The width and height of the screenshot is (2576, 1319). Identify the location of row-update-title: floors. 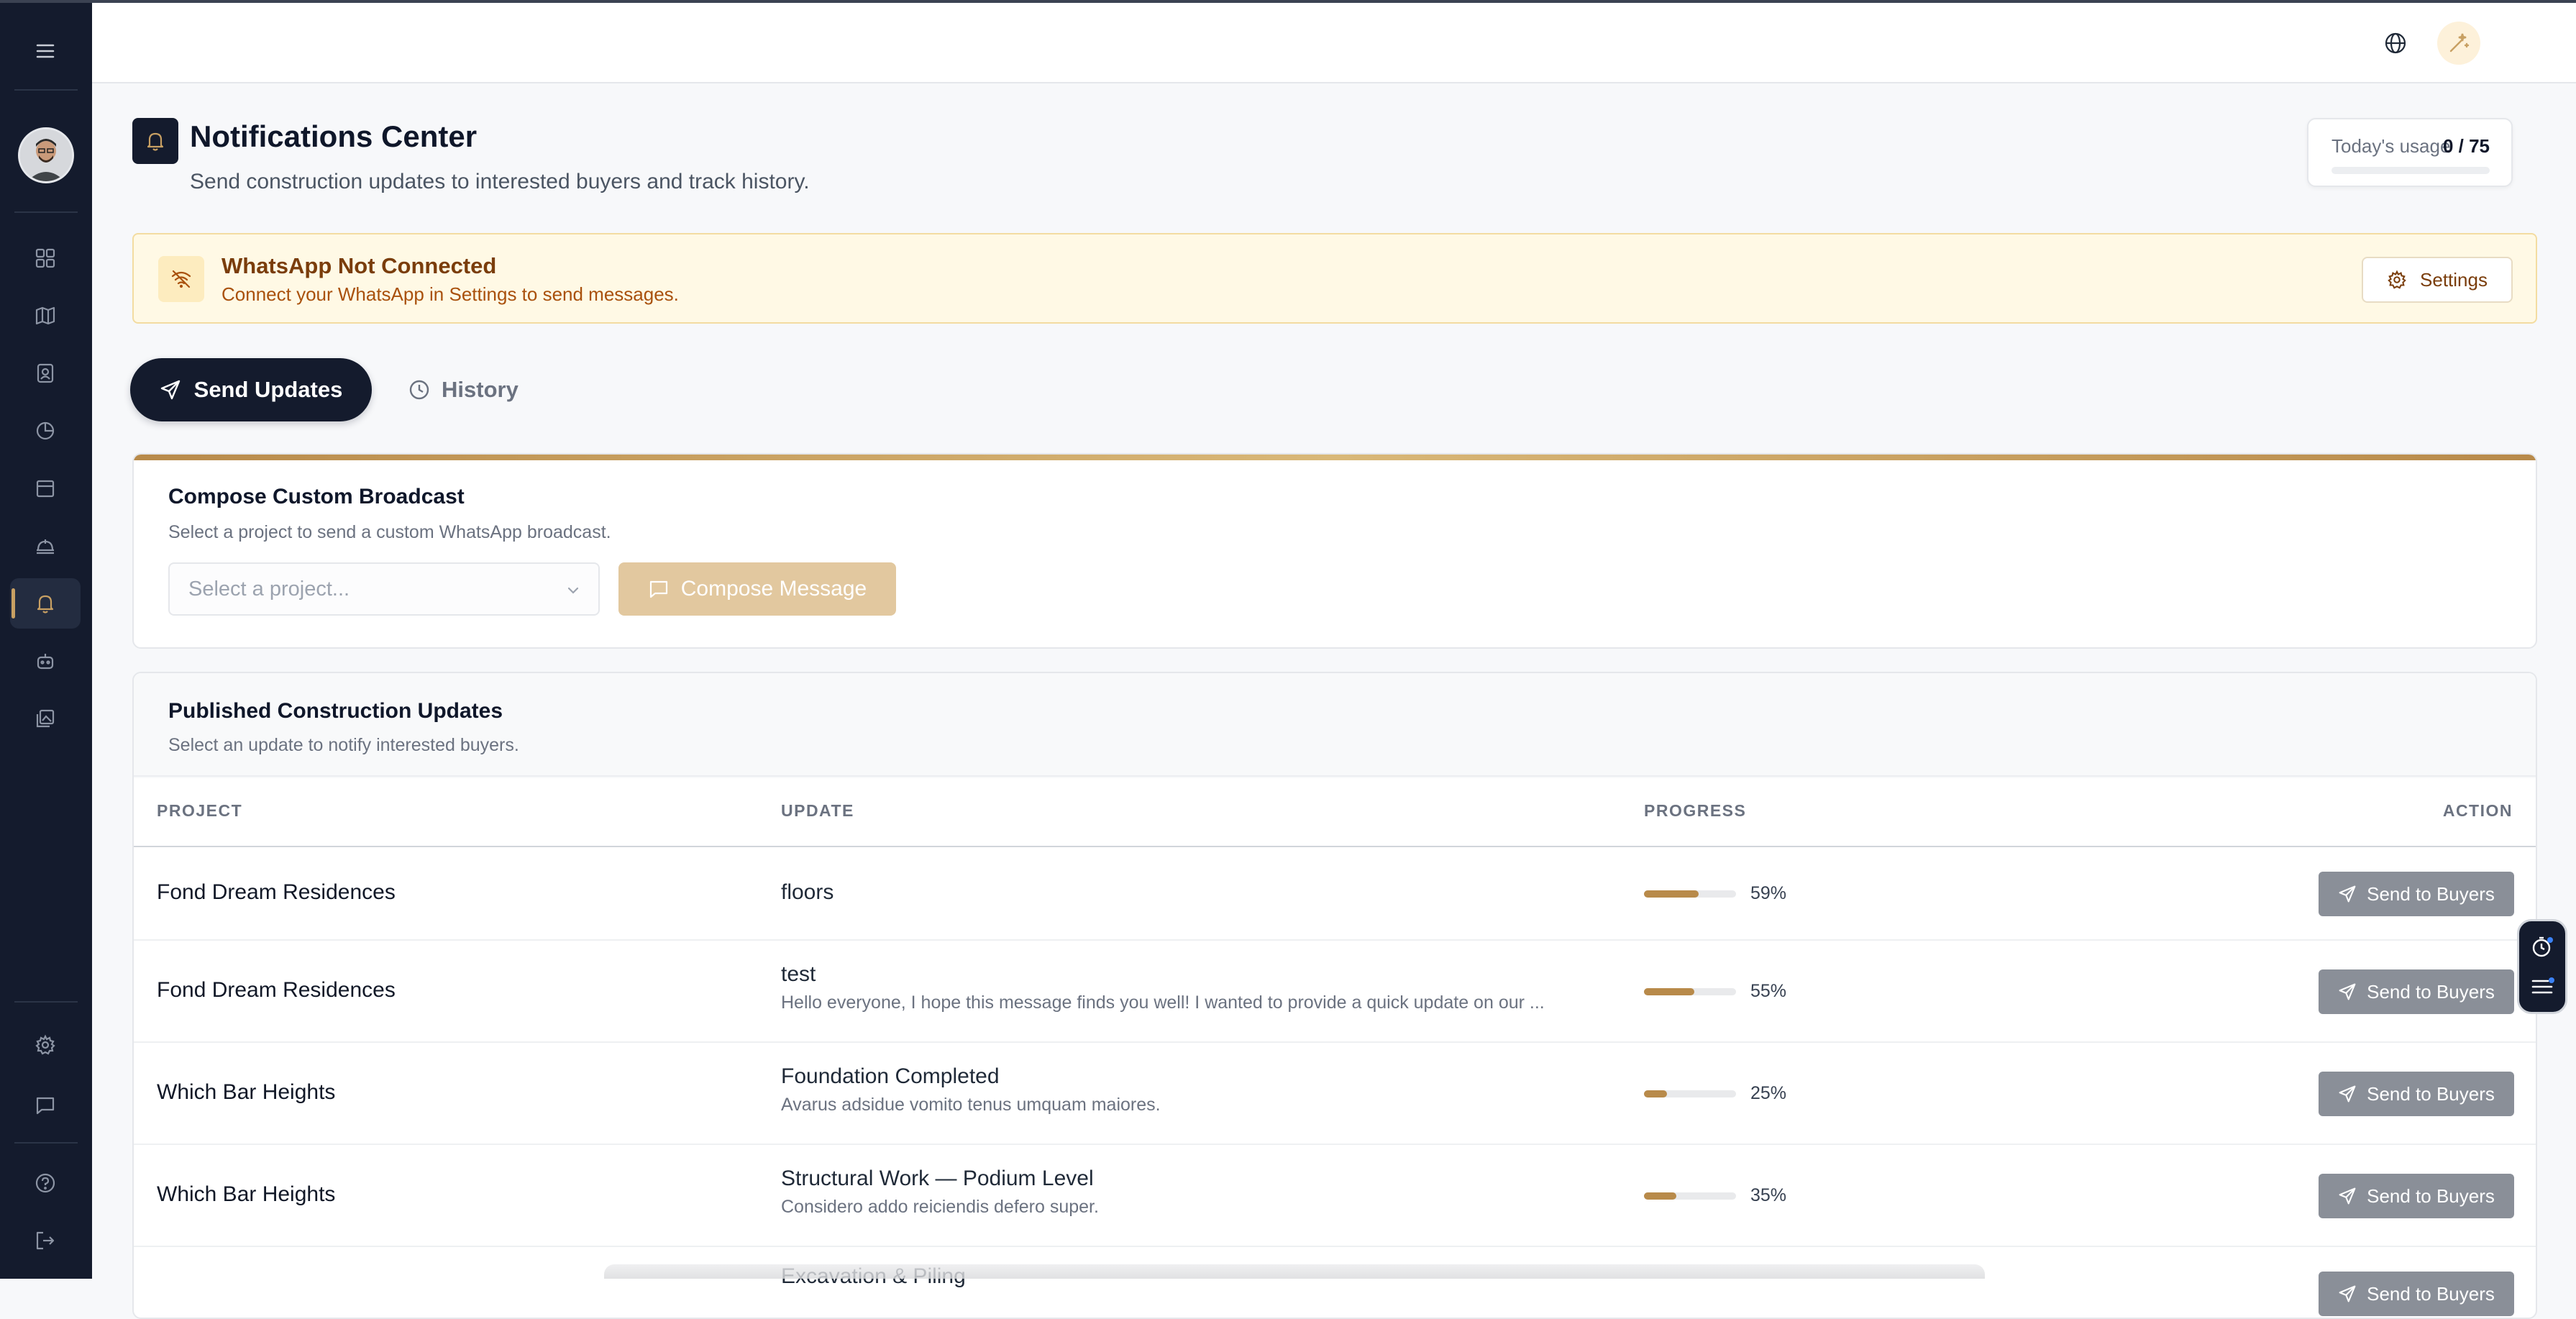
(807, 892).